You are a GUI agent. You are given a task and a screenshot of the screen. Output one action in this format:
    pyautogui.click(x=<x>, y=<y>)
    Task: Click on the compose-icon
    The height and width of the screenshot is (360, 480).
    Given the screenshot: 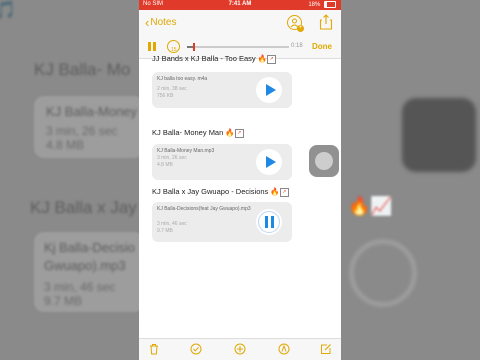 What is the action you would take?
    pyautogui.click(x=326, y=349)
    